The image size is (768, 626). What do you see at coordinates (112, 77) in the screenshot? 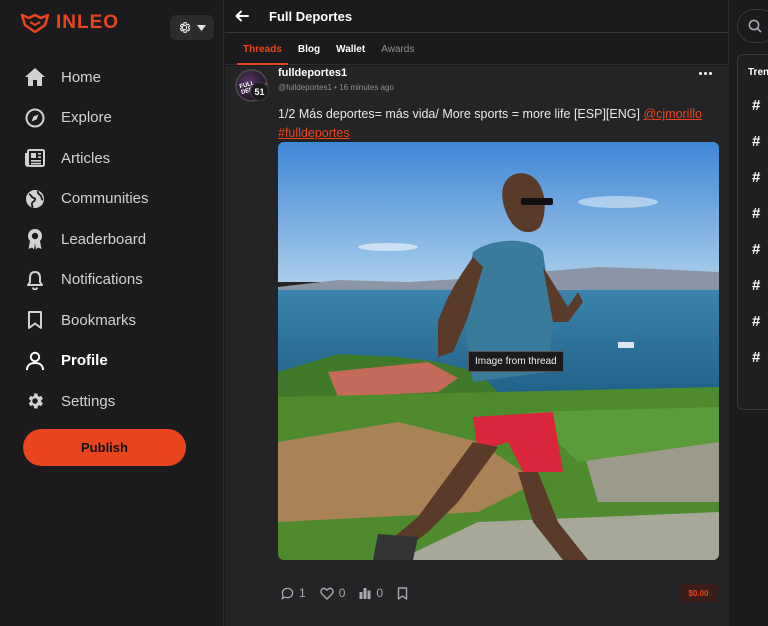
I see `sidebar-item-home: Home` at bounding box center [112, 77].